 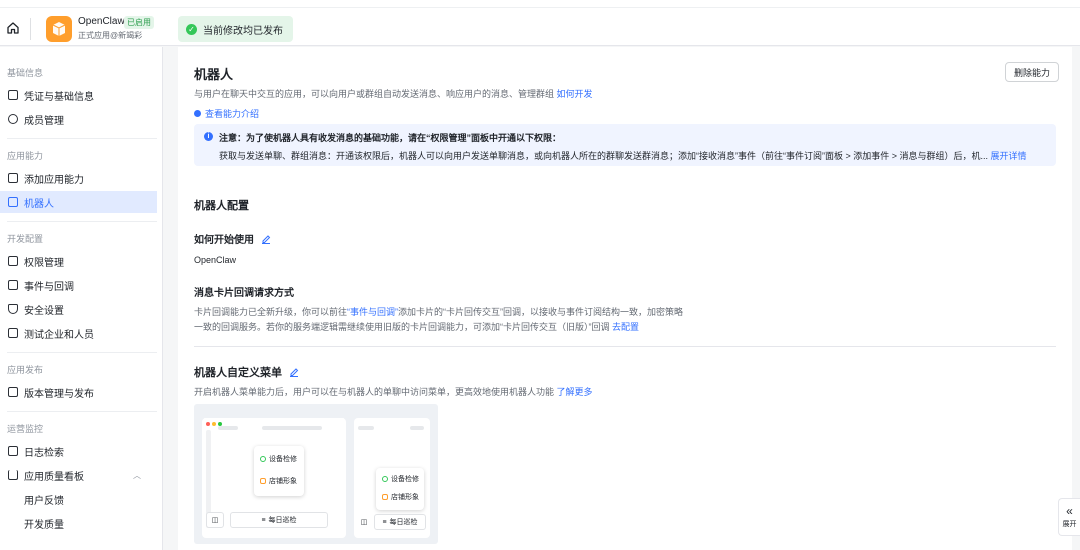 What do you see at coordinates (540, 4) in the screenshot?
I see `browser-strip` at bounding box center [540, 4].